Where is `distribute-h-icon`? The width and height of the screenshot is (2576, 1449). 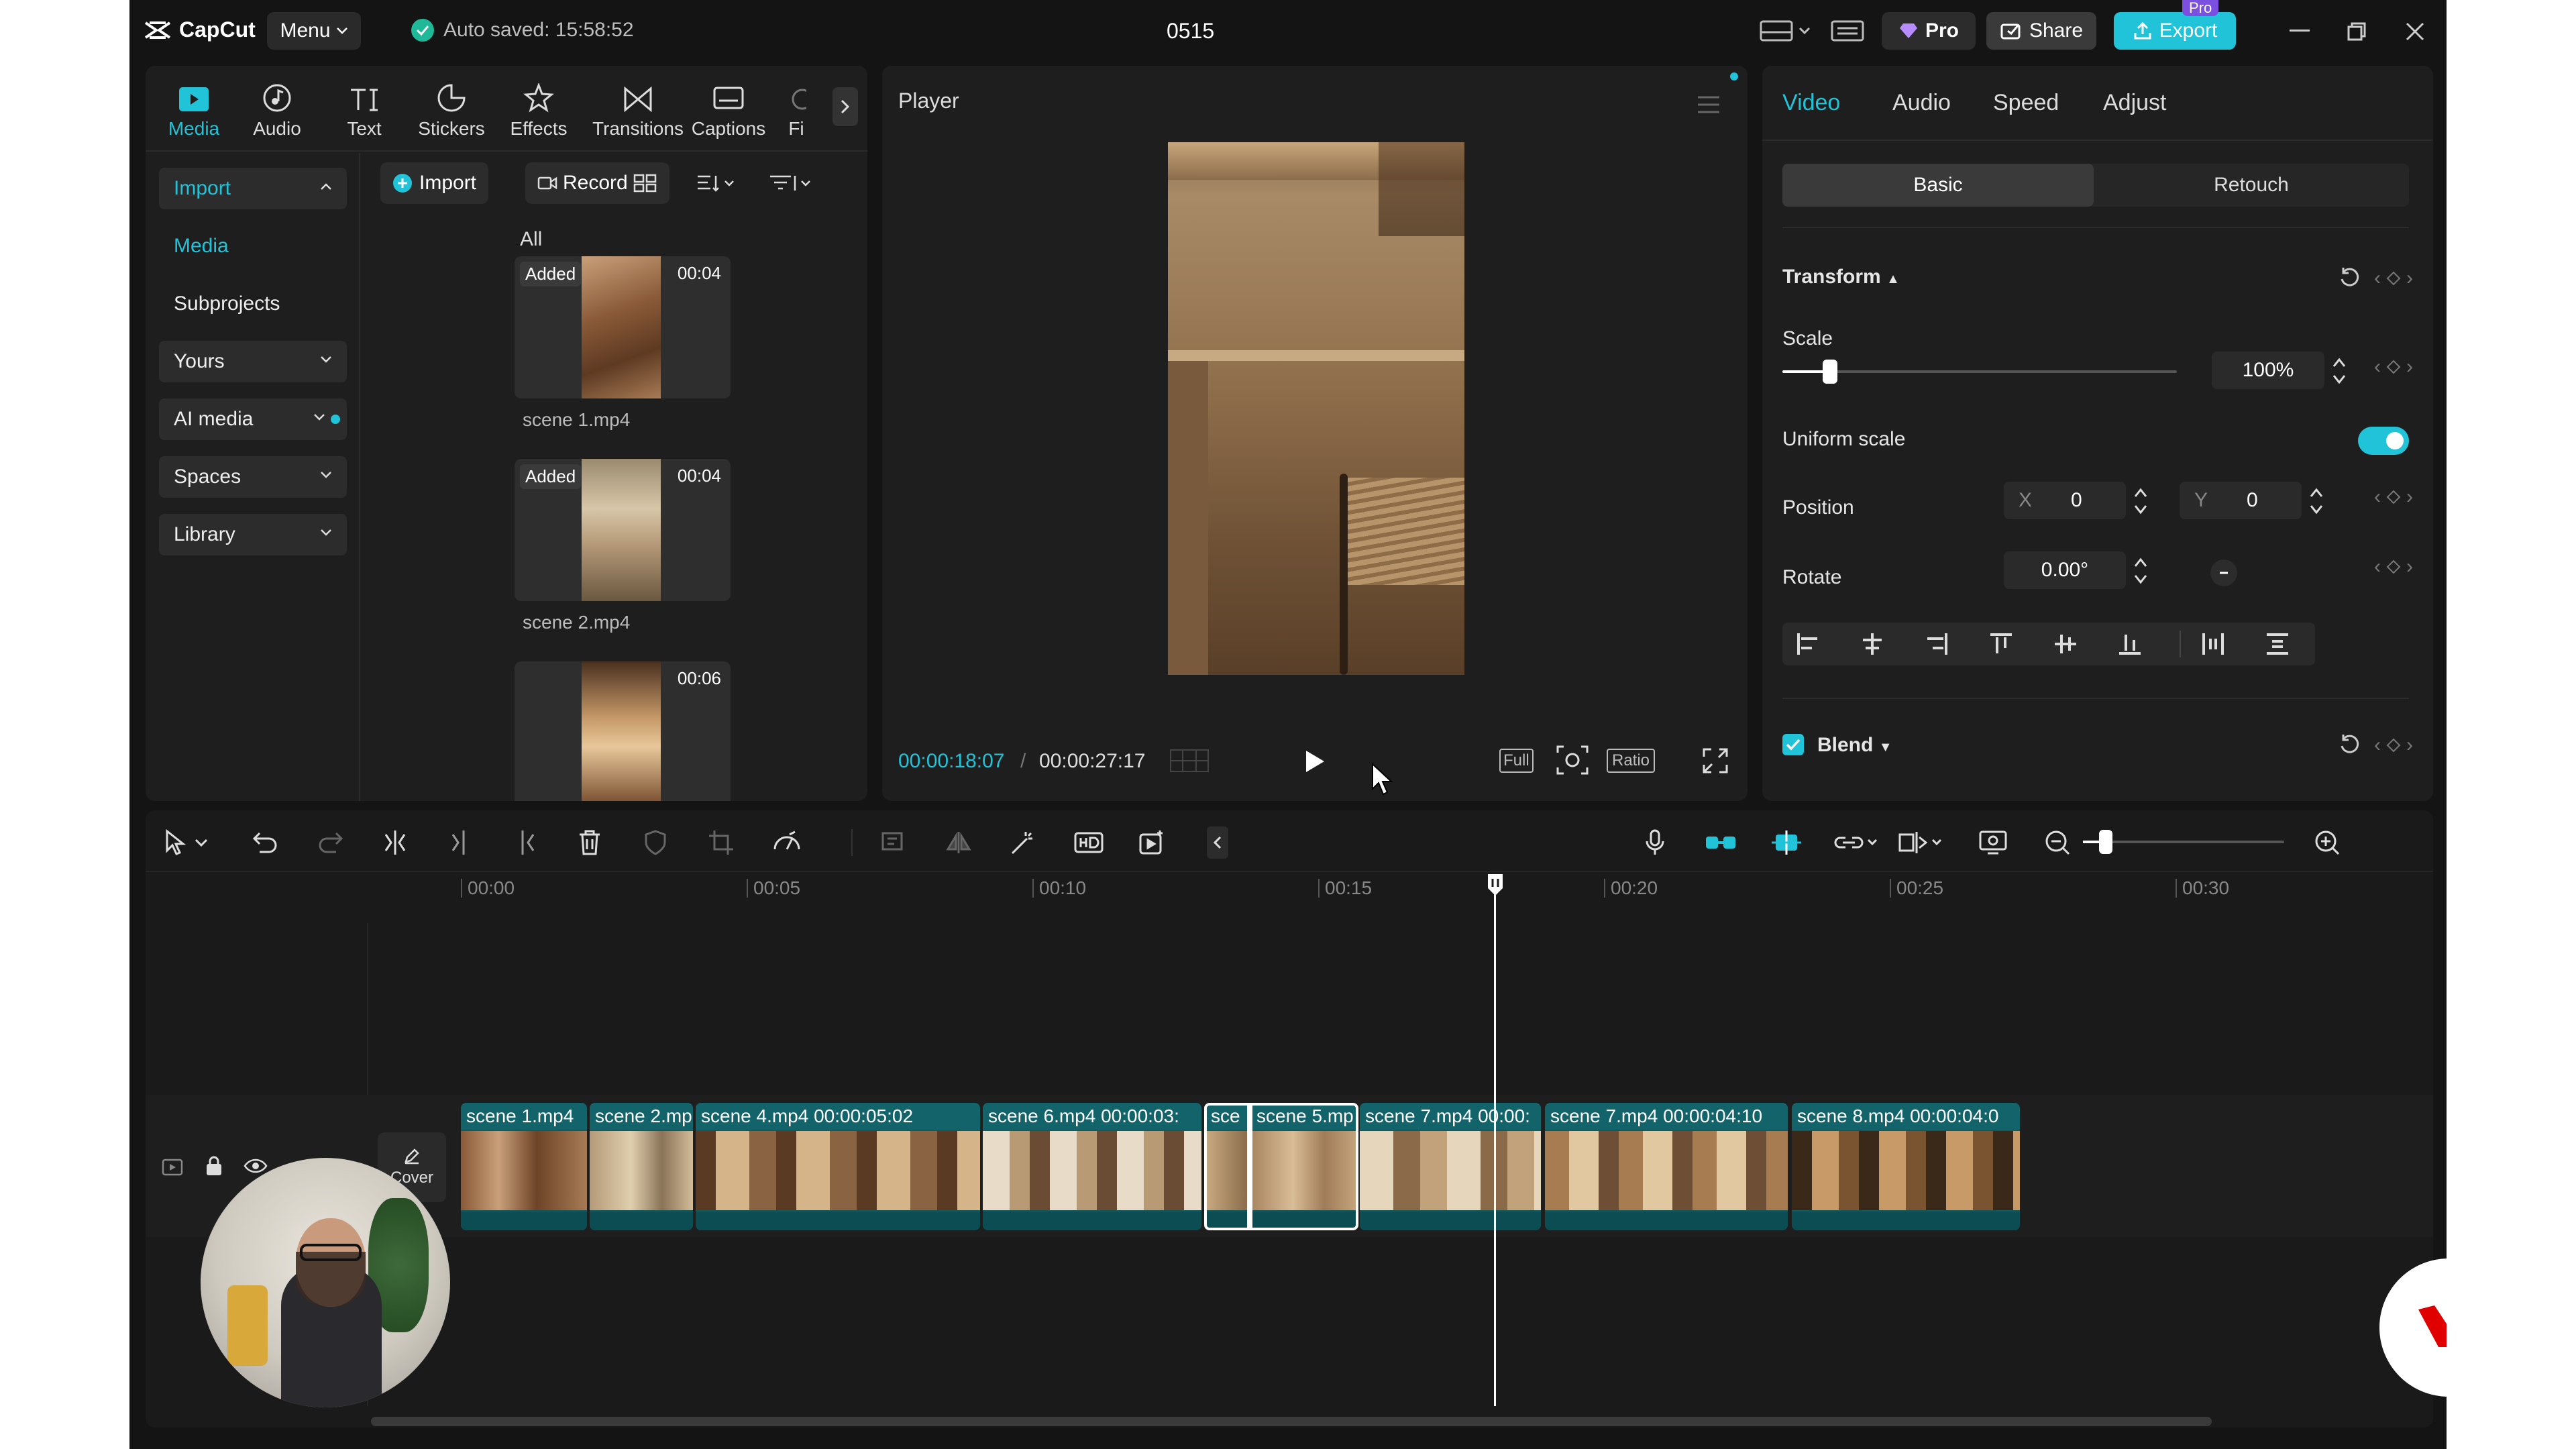
distribute-h-icon is located at coordinates (2213, 644).